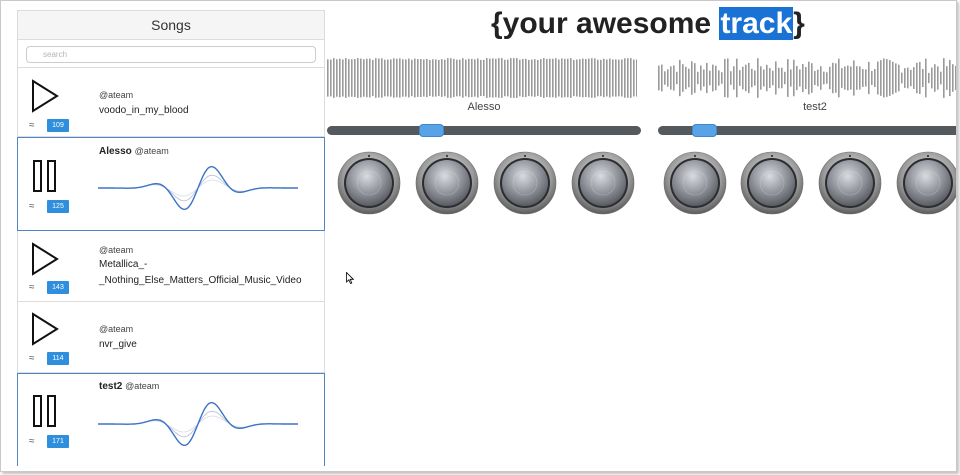 This screenshot has height=475, width=960. I want to click on bpm-badge: 114, so click(58, 358).